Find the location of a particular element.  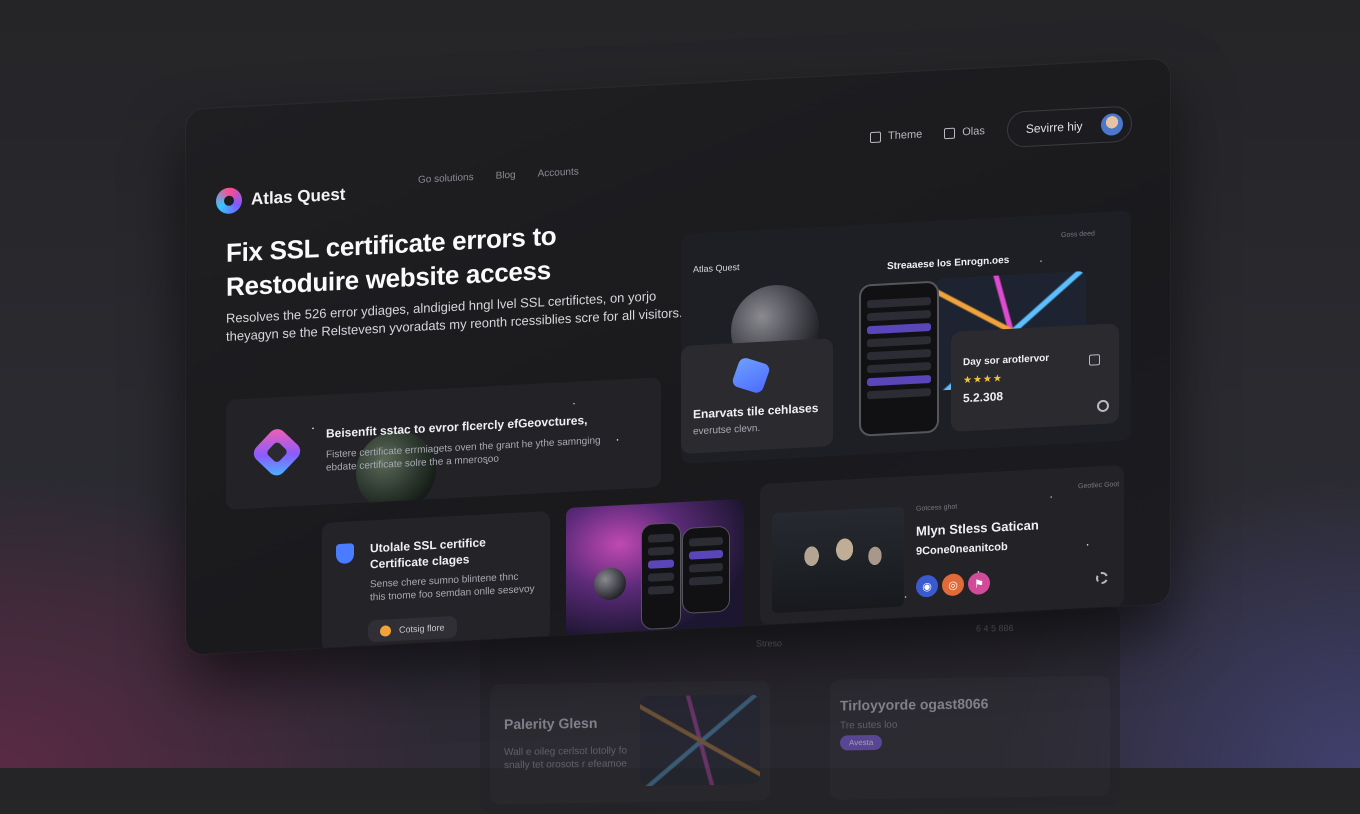

preview-brand: Atlas Quest is located at coordinates (716, 268).